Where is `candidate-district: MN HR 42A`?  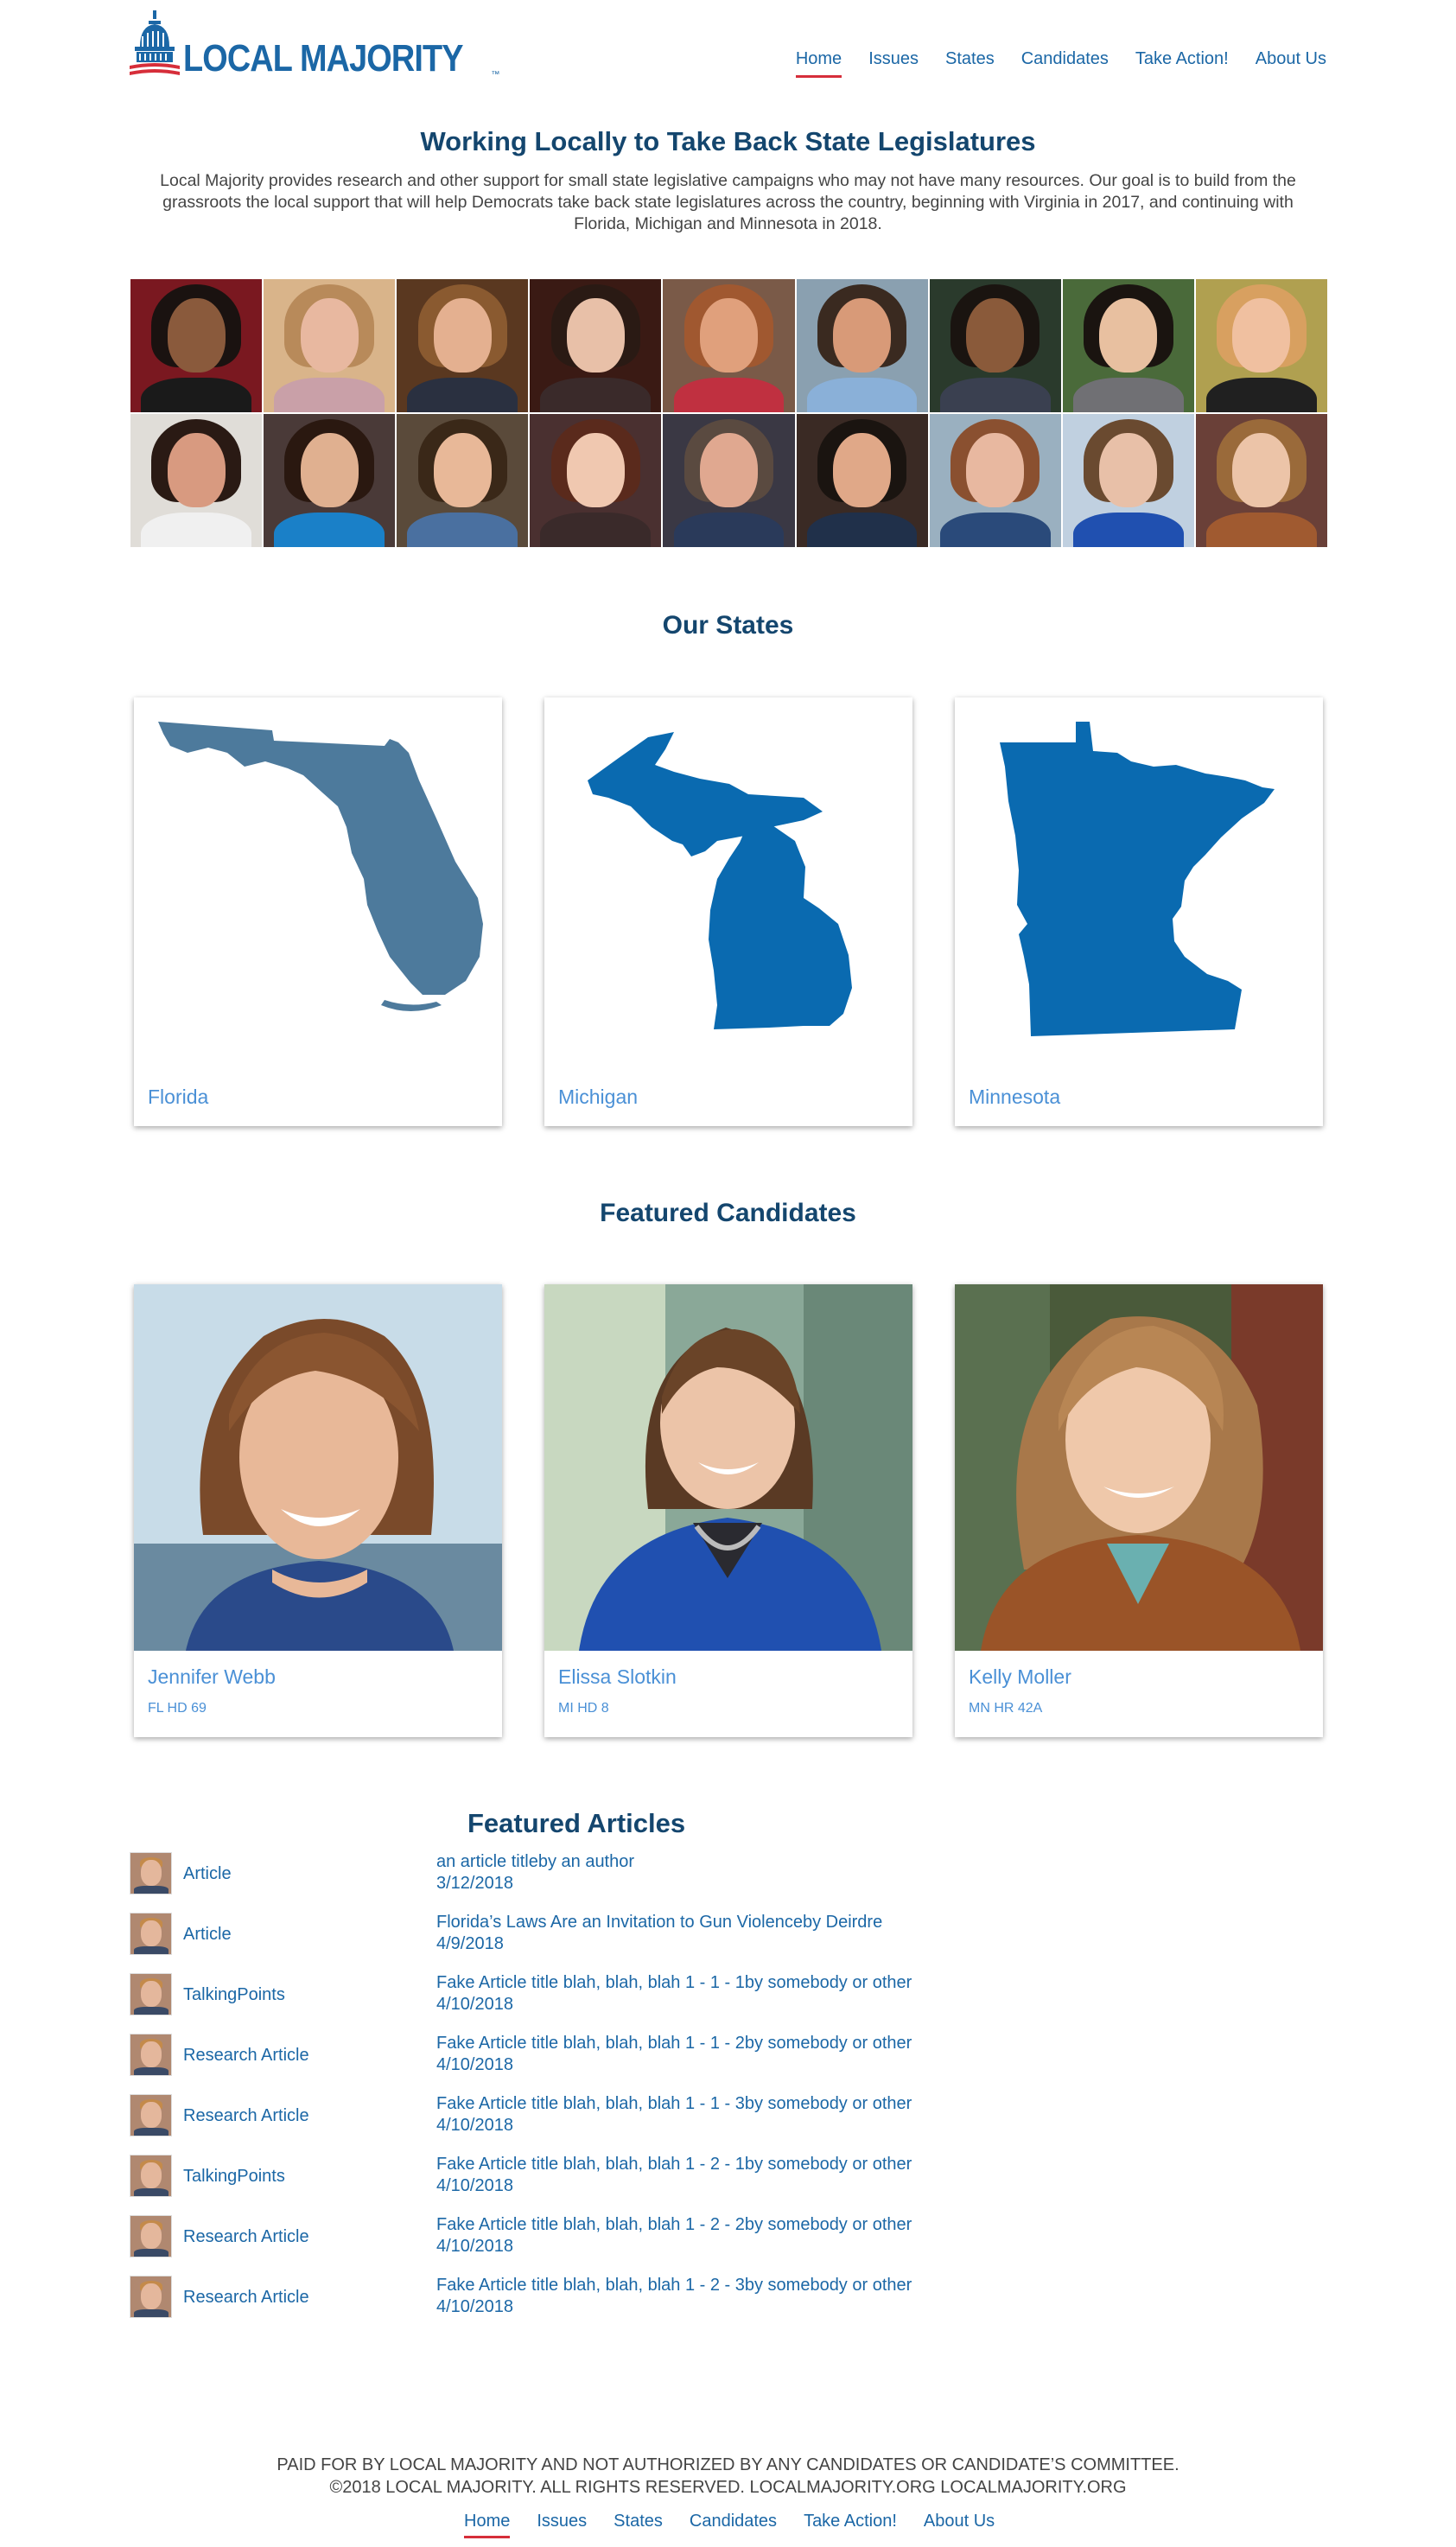
candidate-district: MN HR 42A is located at coordinates (1006, 1708).